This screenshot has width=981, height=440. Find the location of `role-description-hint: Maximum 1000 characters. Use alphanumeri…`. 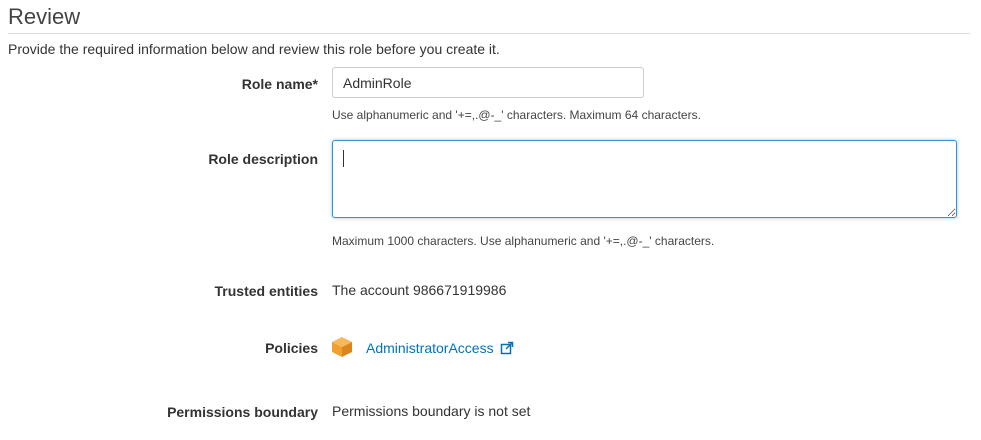

role-description-hint: Maximum 1000 characters. Use alphanumeri… is located at coordinates (523, 241).